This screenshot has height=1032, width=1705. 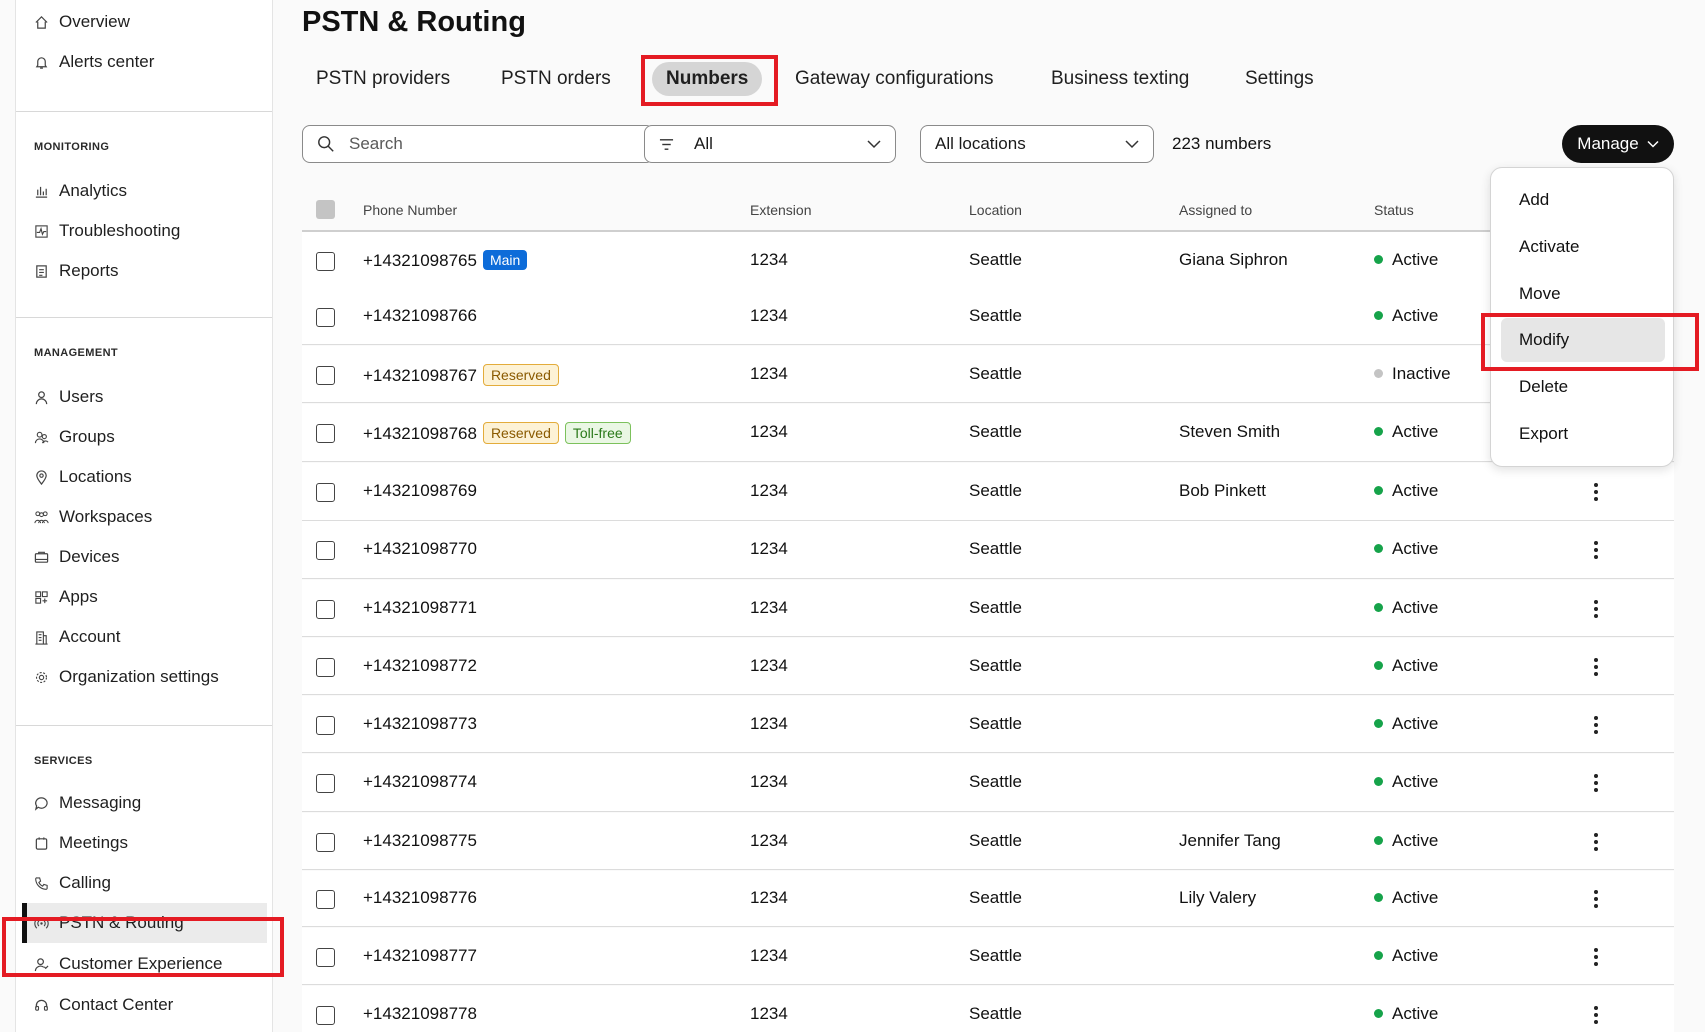 I want to click on table-row: +14321098770 1234 Seattle Active, so click(x=988, y=550).